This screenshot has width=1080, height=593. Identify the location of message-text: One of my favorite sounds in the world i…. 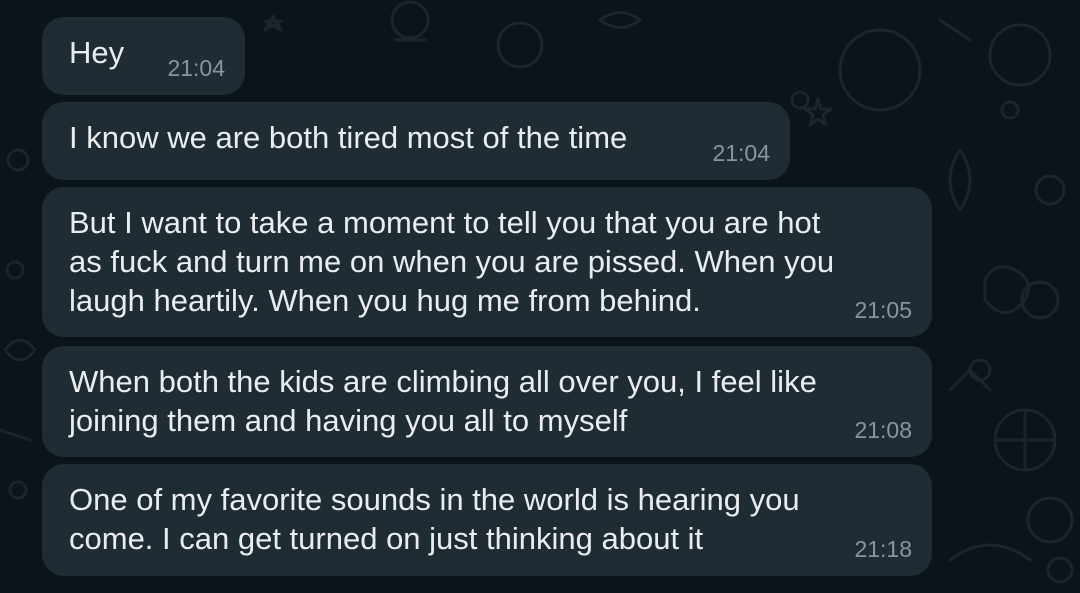
(434, 519).